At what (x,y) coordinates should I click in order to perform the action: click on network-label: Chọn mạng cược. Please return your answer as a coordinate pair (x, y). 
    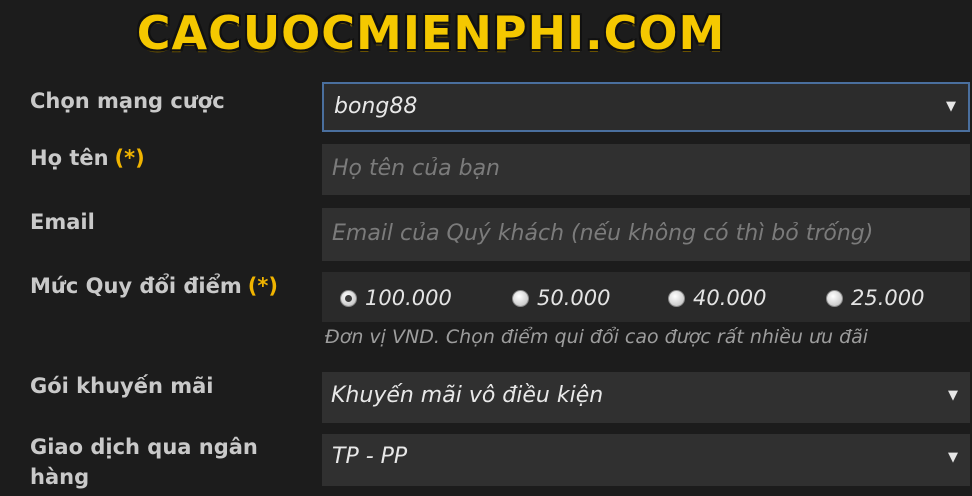
    Looking at the image, I should click on (127, 101).